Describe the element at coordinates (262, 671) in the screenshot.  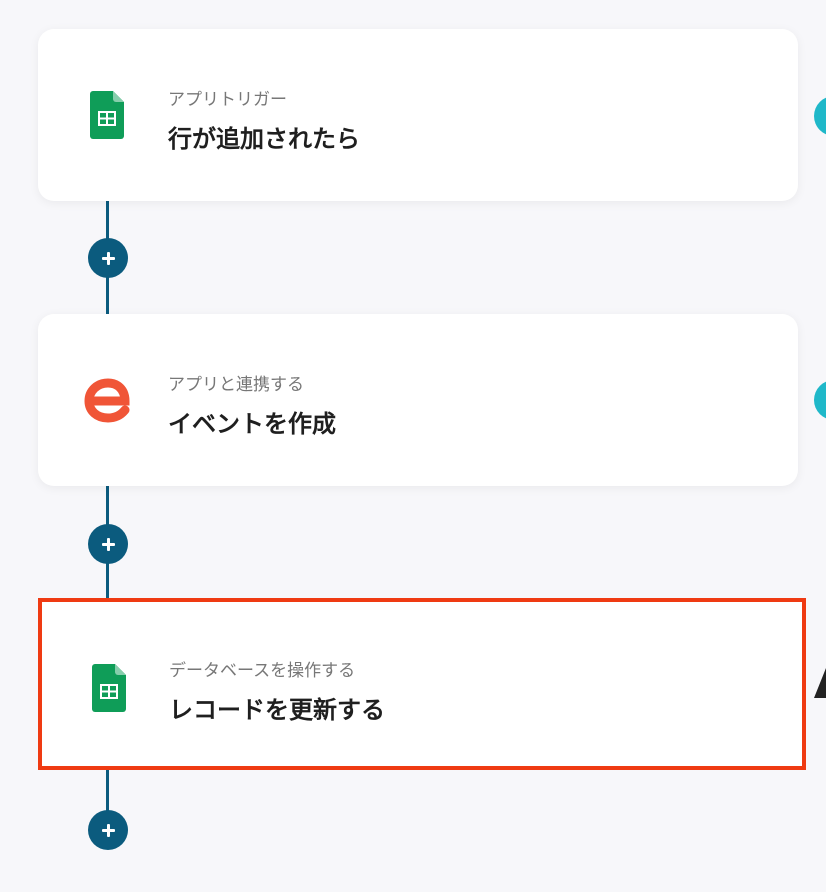
I see `step-type-label: データベースを操作する` at that location.